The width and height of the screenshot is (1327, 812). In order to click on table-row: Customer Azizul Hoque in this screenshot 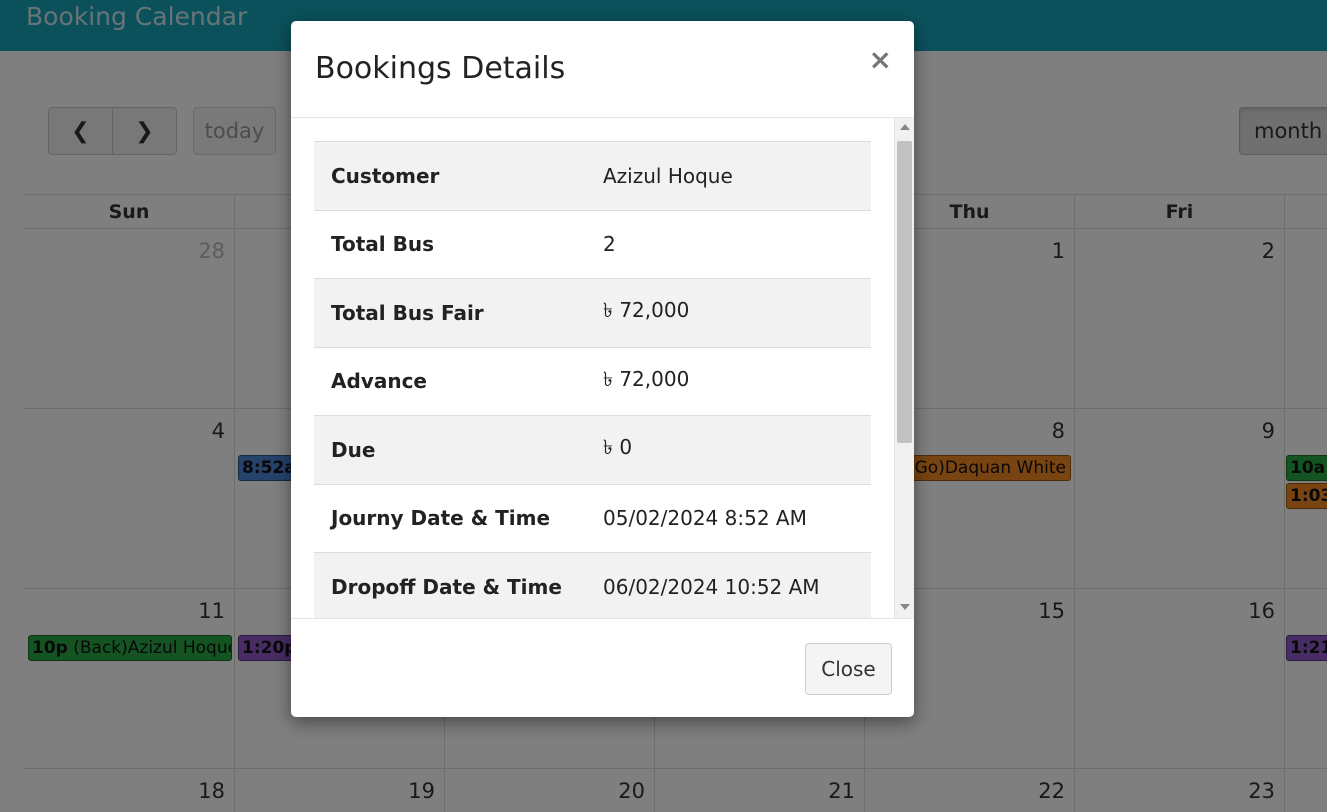, I will do `click(592, 175)`.